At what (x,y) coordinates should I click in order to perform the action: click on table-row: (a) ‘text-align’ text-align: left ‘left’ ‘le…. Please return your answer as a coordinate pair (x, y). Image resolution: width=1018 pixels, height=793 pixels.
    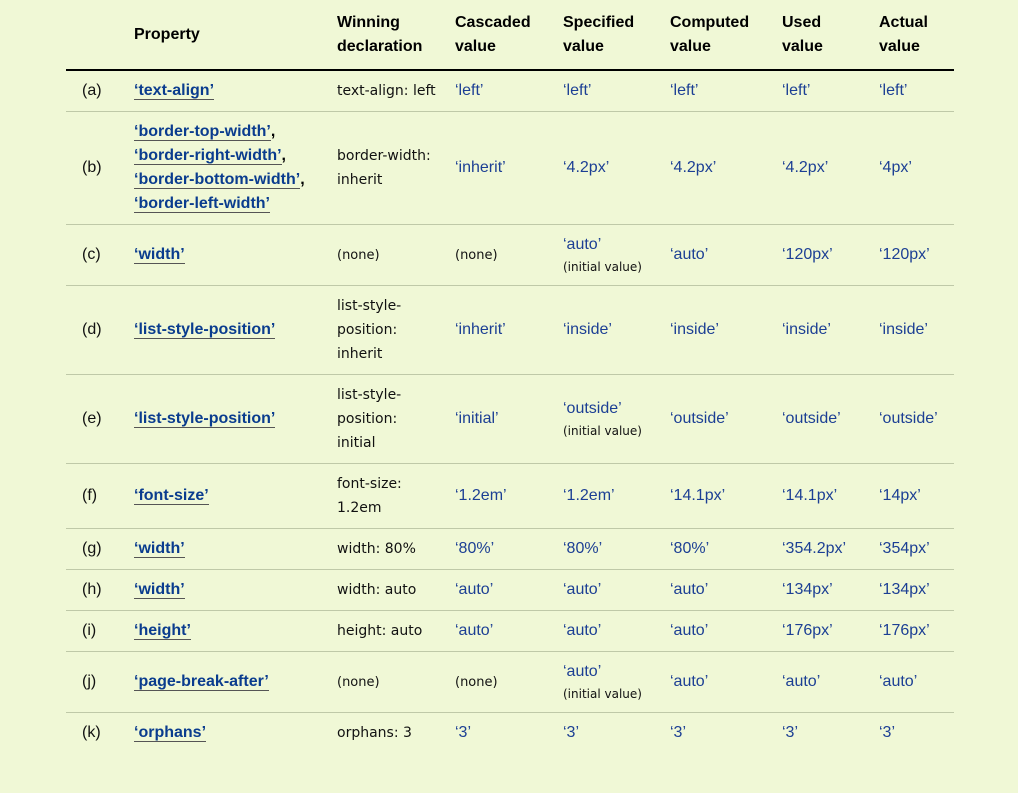
    Looking at the image, I should click on (510, 91).